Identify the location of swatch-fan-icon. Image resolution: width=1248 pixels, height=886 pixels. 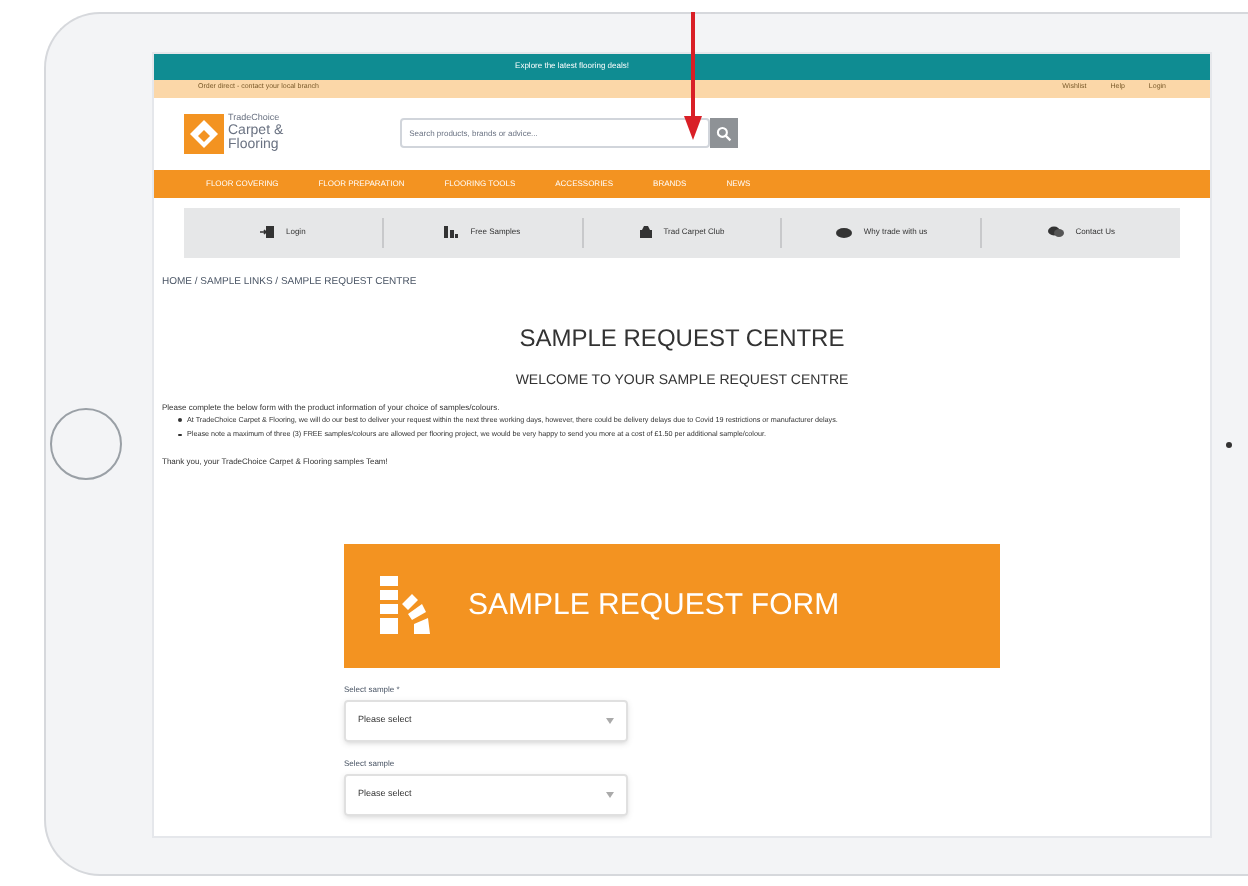
(406, 606).